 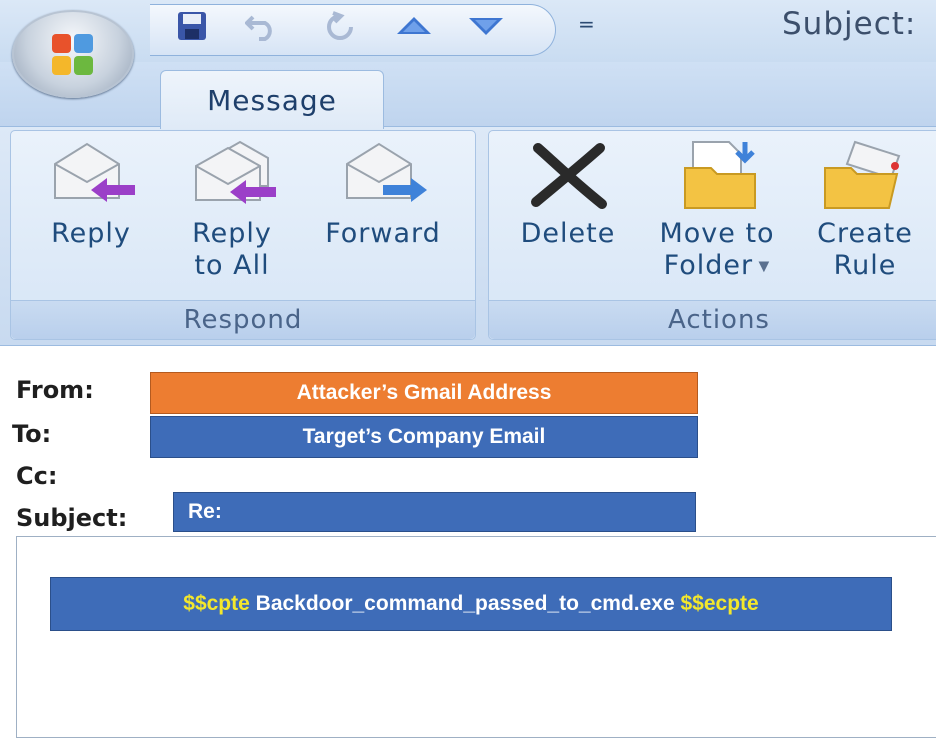 I want to click on undo-icon, so click(x=258, y=28).